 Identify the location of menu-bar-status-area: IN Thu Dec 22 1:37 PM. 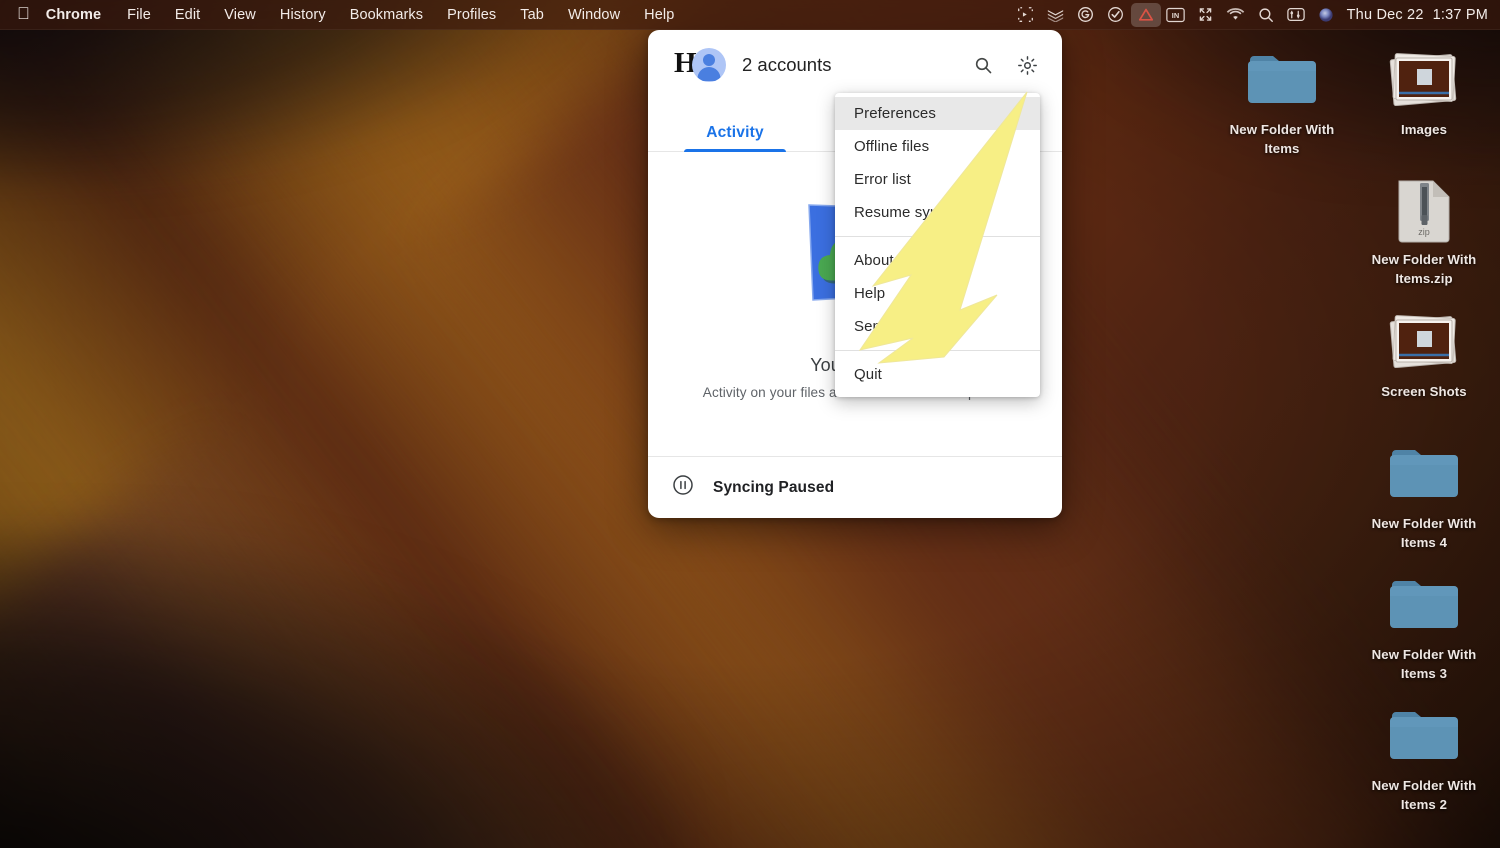
(1255, 15).